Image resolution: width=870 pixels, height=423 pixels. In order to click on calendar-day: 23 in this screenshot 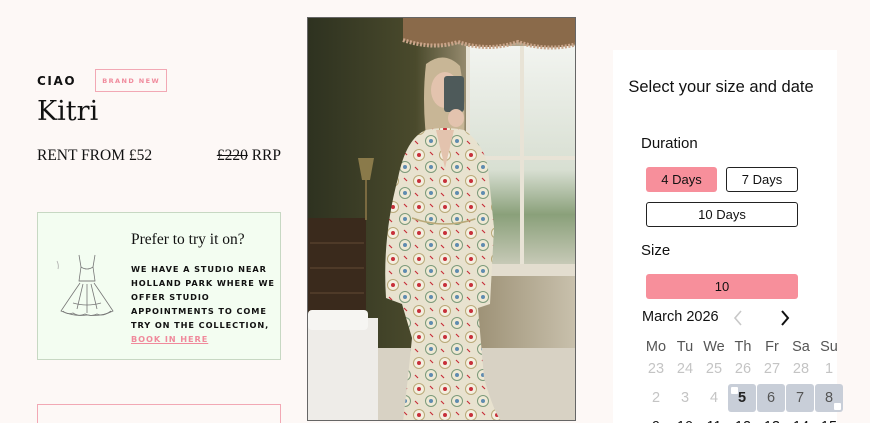, I will do `click(656, 369)`.